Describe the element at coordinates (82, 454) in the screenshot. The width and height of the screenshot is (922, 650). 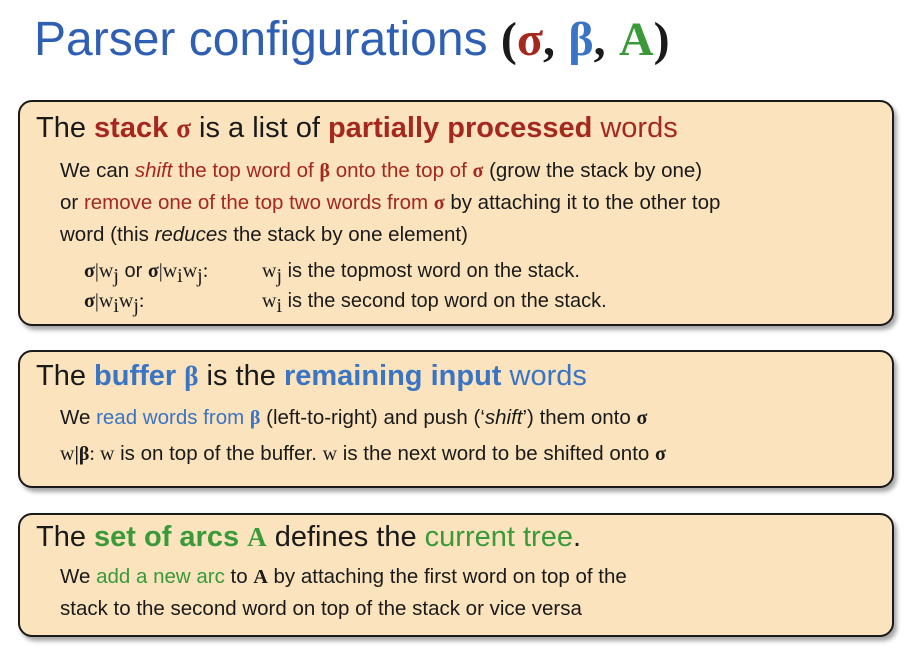
I see `beta-symbol: |β` at that location.